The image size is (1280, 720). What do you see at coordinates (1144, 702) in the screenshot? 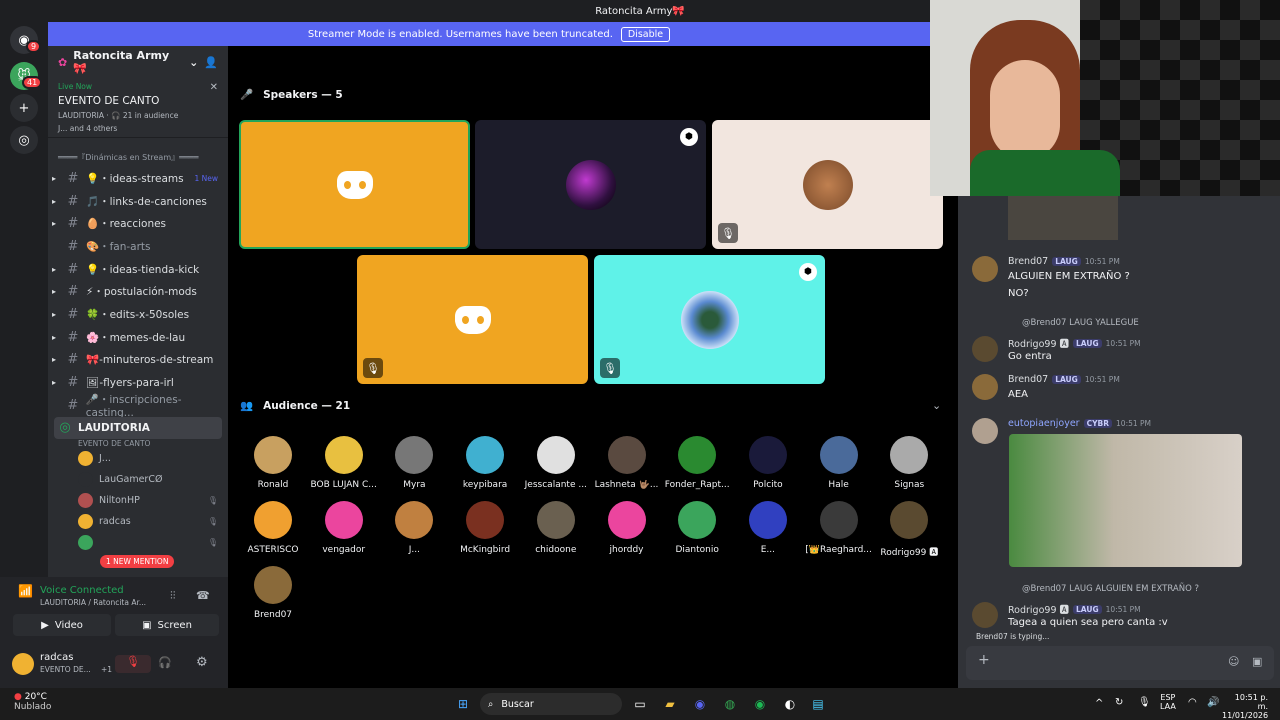
I see `tray-mic-icon: 🎙` at bounding box center [1144, 702].